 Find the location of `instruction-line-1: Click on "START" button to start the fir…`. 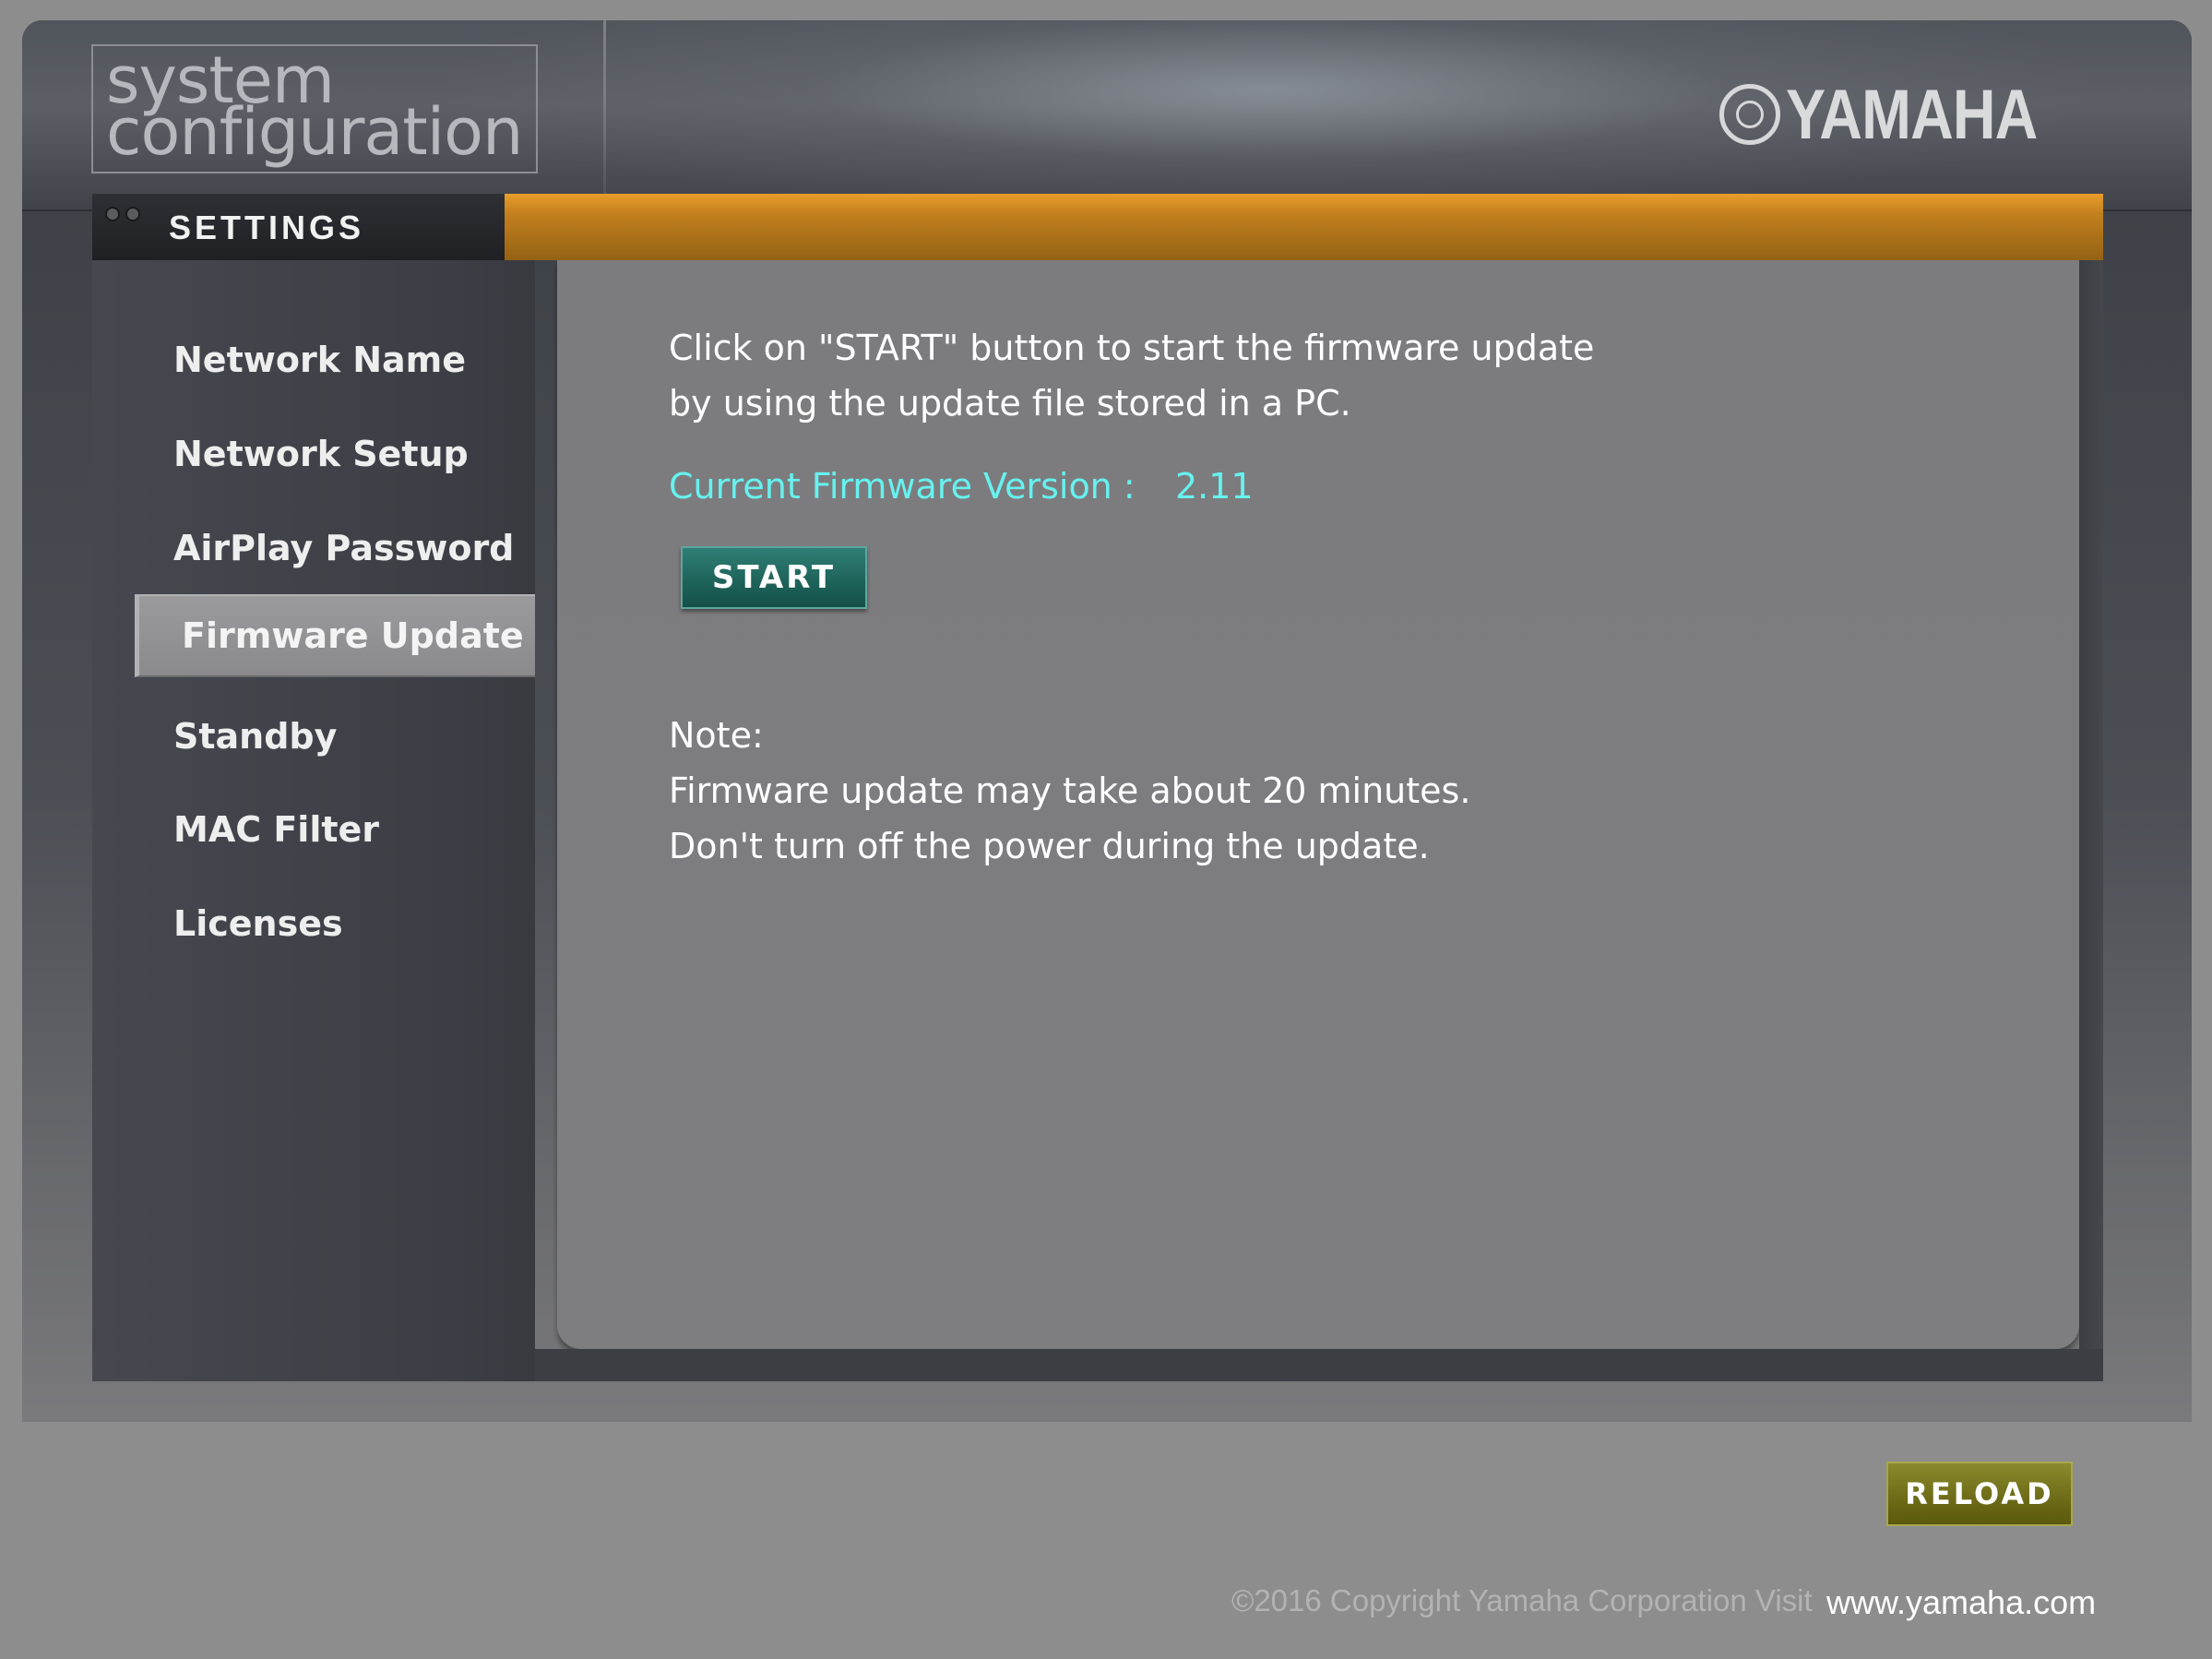

instruction-line-1: Click on "START" button to start the fir… is located at coordinates (1132, 348).